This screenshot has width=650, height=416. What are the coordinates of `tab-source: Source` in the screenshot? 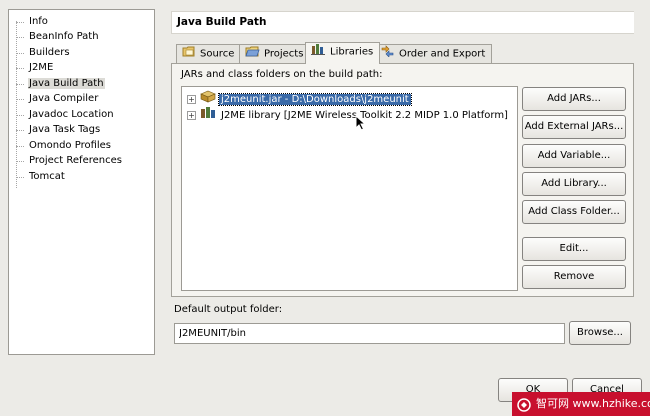 It's located at (209, 54).